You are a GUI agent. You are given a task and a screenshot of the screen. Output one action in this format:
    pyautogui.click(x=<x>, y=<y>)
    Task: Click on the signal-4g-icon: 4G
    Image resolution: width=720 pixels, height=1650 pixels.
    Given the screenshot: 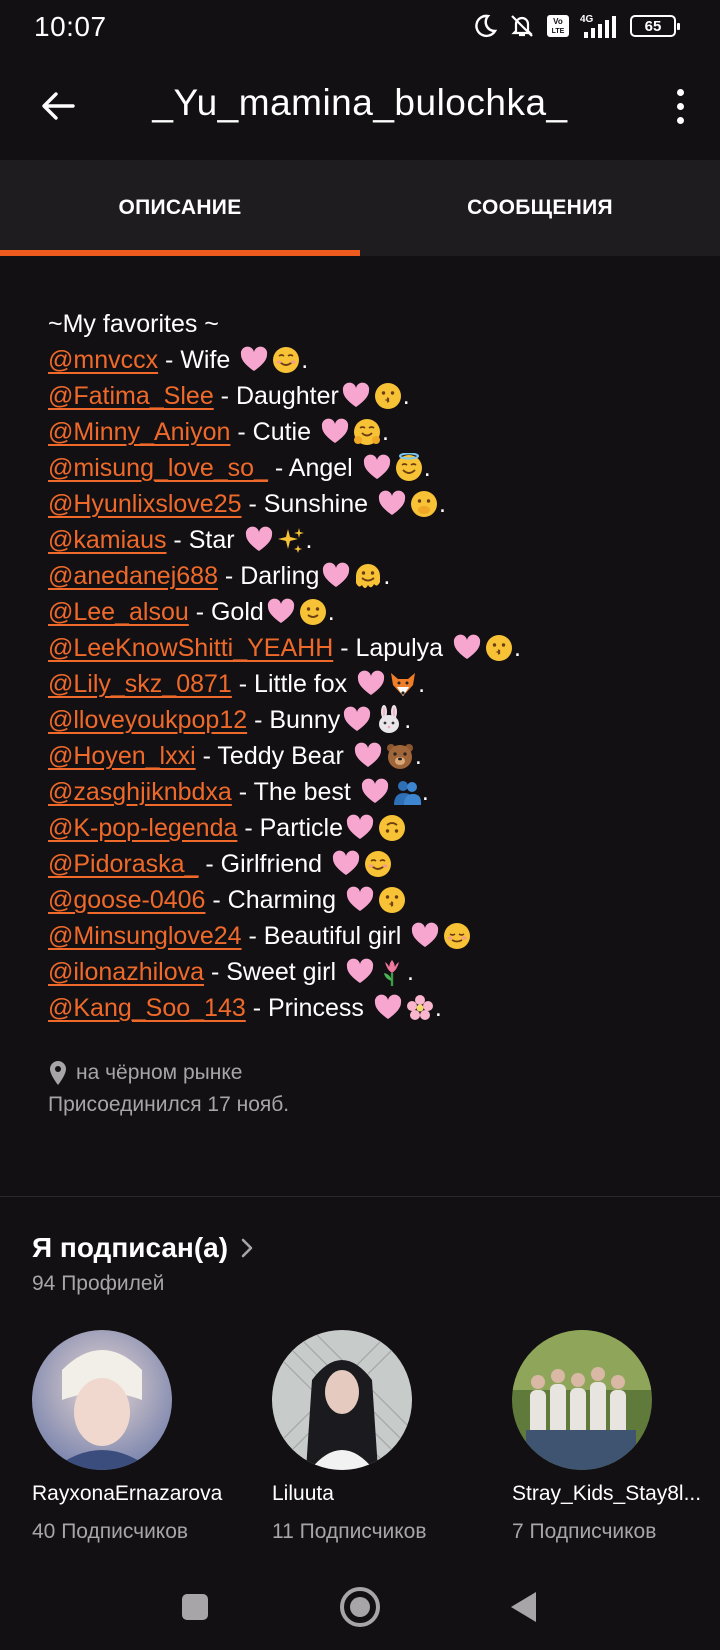 What is the action you would take?
    pyautogui.click(x=600, y=26)
    